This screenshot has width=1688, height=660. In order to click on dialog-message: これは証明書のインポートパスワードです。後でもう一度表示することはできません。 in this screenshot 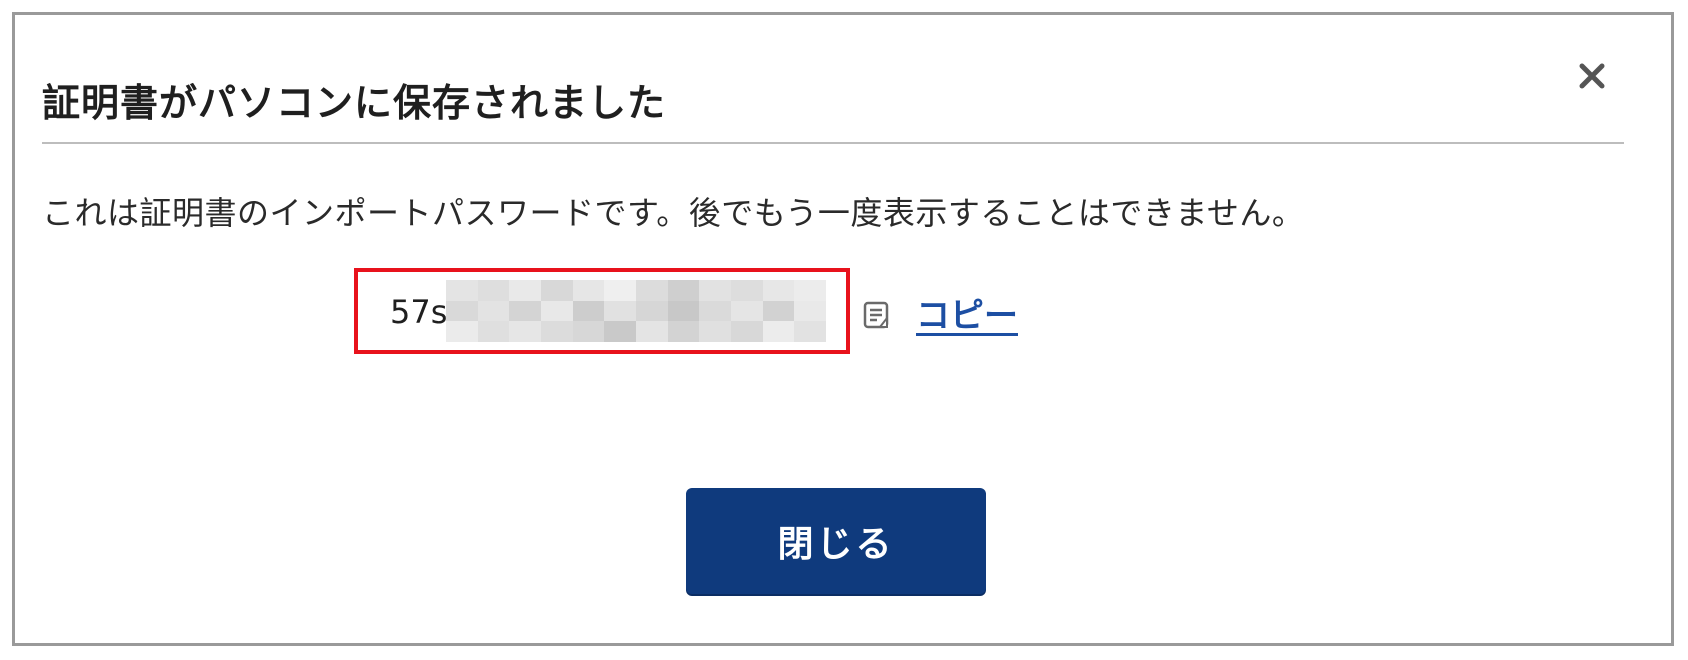, I will do `click(673, 213)`.